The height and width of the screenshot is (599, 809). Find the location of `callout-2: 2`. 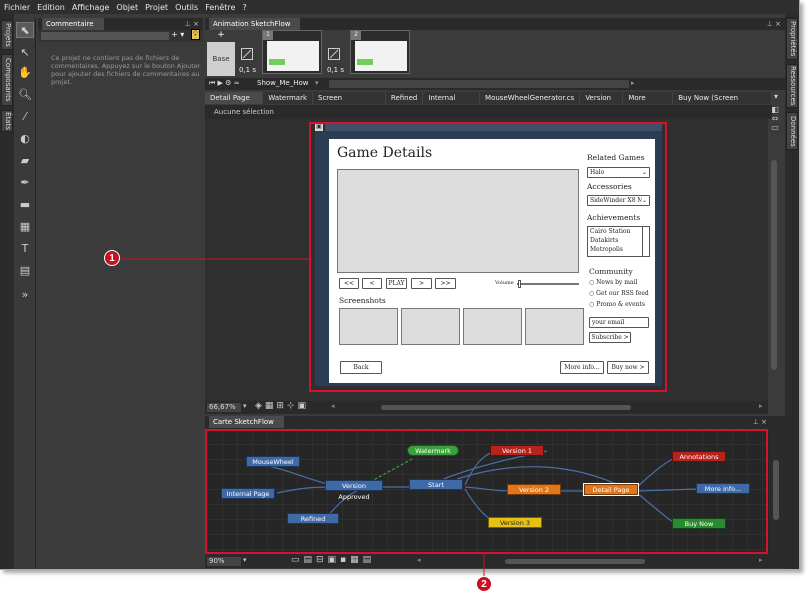

callout-2: 2 is located at coordinates (484, 584).